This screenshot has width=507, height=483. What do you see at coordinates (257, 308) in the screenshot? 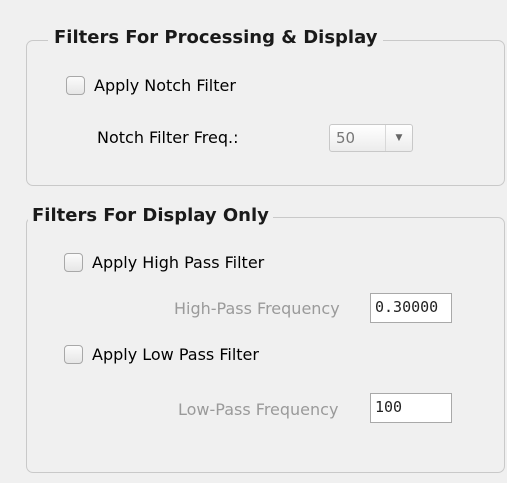
I see `high-pass-frequency-label: High-Pass Frequency` at bounding box center [257, 308].